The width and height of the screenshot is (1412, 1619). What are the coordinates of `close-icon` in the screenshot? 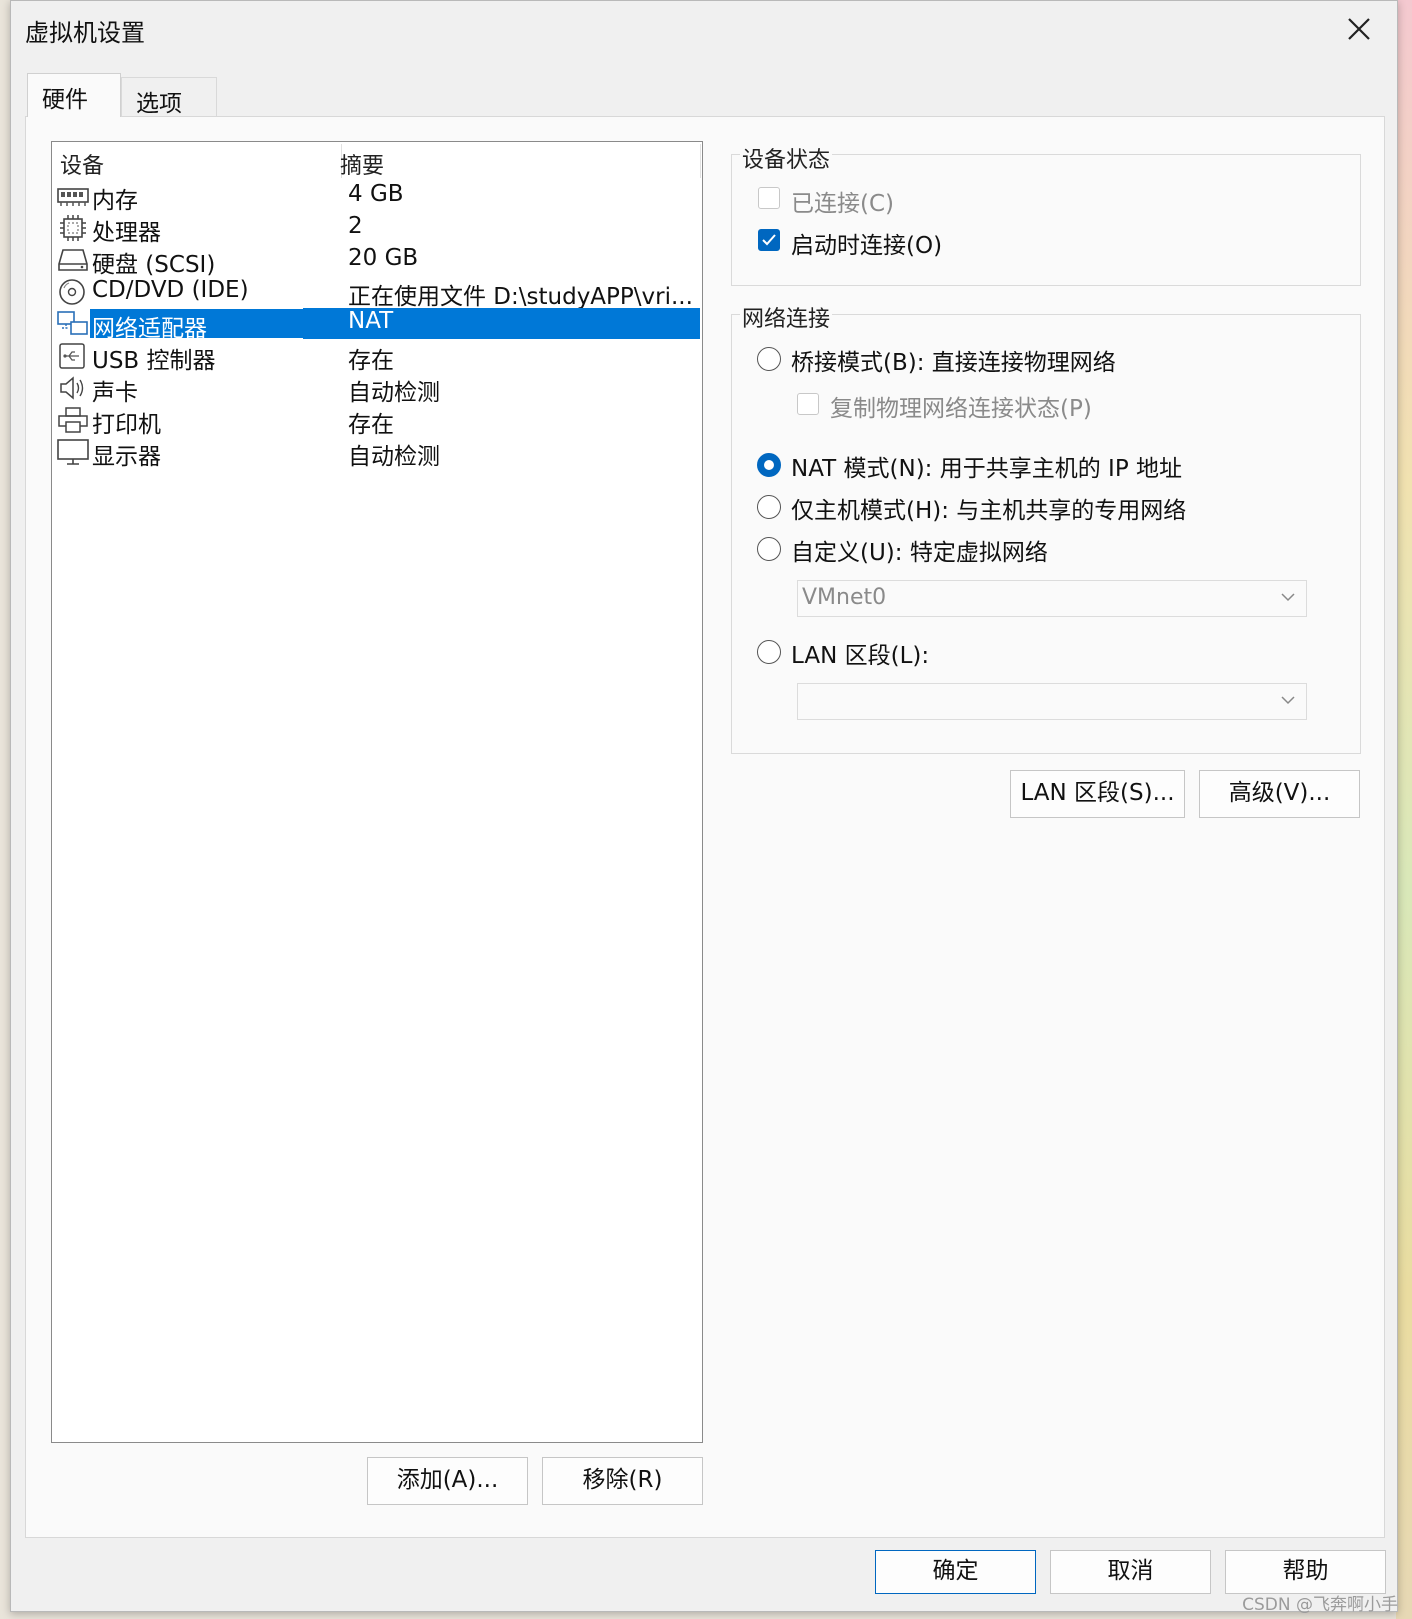 It's located at (1359, 29).